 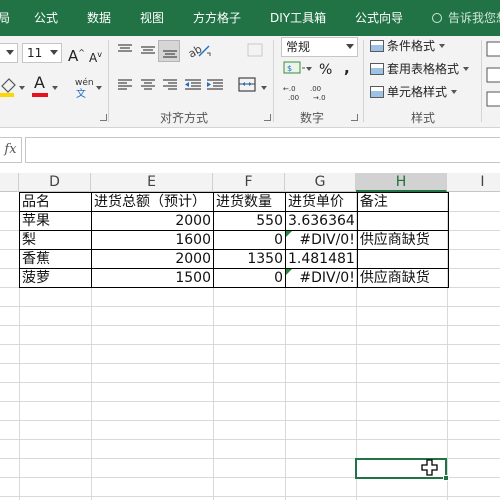 I want to click on column-header-f: F, so click(x=249, y=182).